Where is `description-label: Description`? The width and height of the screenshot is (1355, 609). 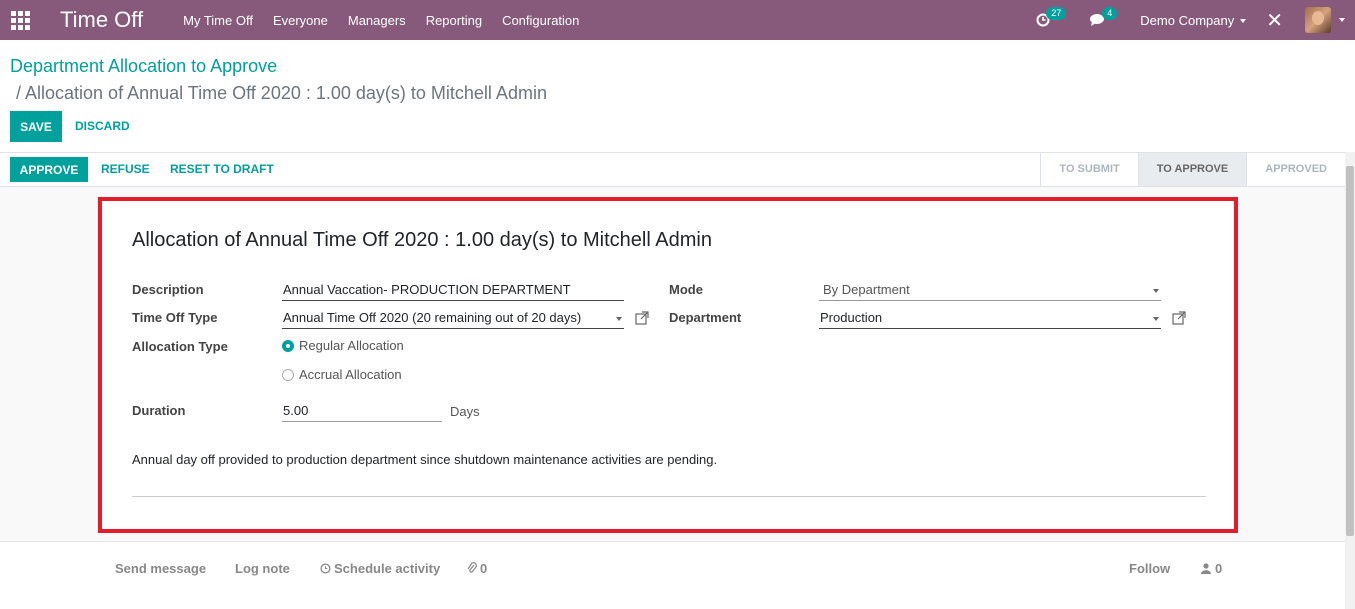
description-label: Description is located at coordinates (168, 289).